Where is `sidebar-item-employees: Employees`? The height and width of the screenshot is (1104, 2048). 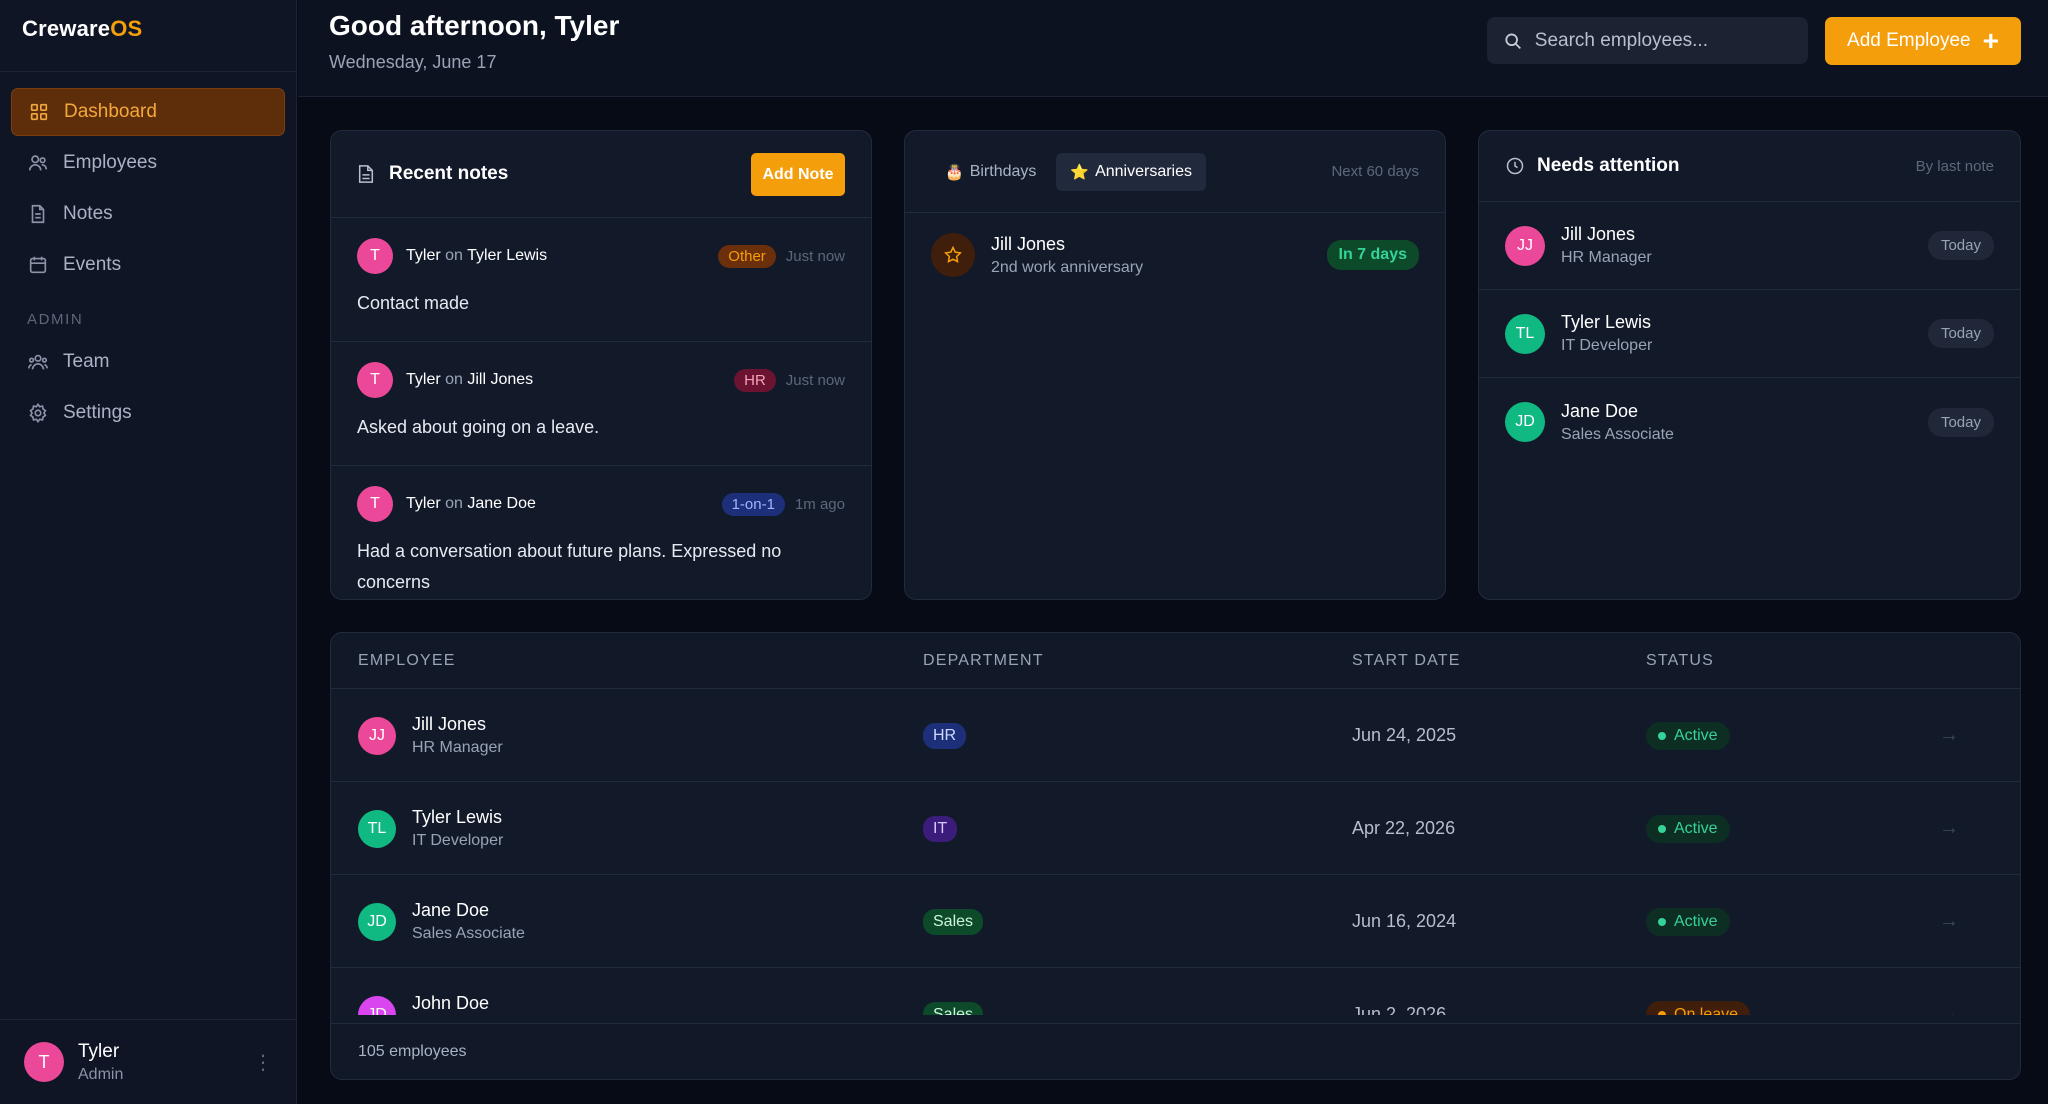 sidebar-item-employees: Employees is located at coordinates (148, 163).